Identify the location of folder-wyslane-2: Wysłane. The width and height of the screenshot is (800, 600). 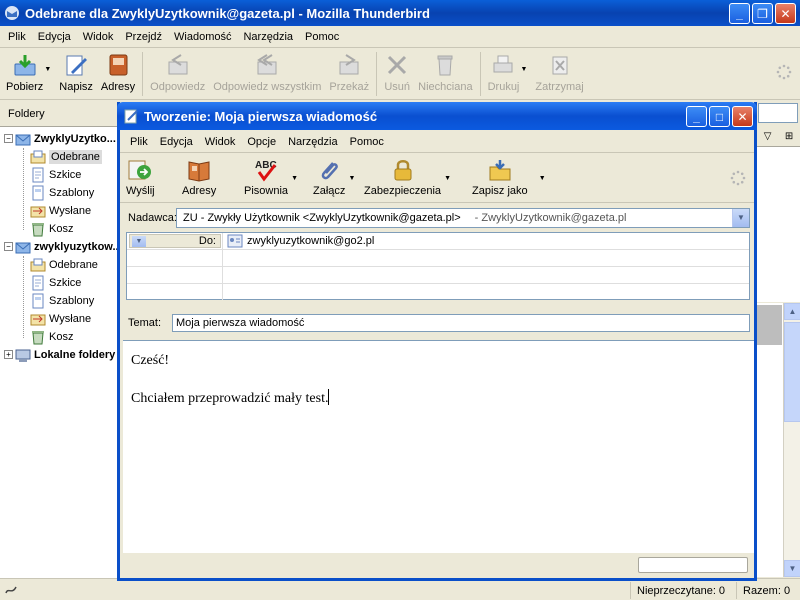
(60, 319).